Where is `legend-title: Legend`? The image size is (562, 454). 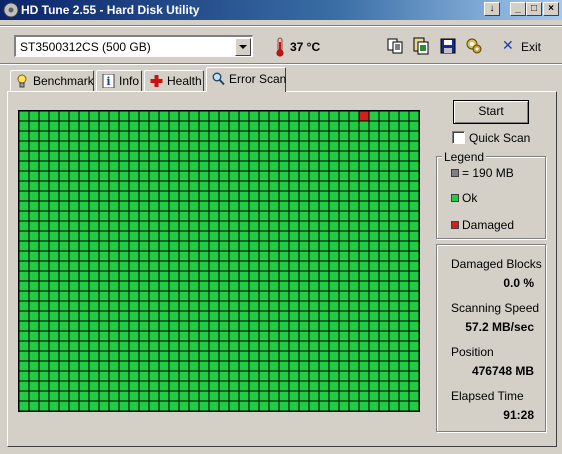
legend-title: Legend is located at coordinates (464, 157).